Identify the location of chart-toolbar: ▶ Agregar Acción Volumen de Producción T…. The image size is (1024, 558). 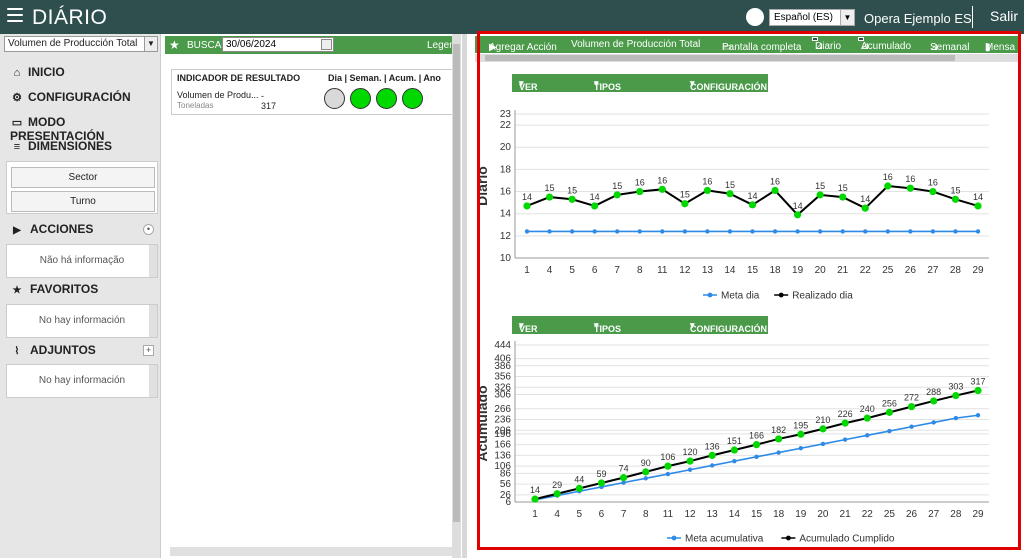
(747, 44).